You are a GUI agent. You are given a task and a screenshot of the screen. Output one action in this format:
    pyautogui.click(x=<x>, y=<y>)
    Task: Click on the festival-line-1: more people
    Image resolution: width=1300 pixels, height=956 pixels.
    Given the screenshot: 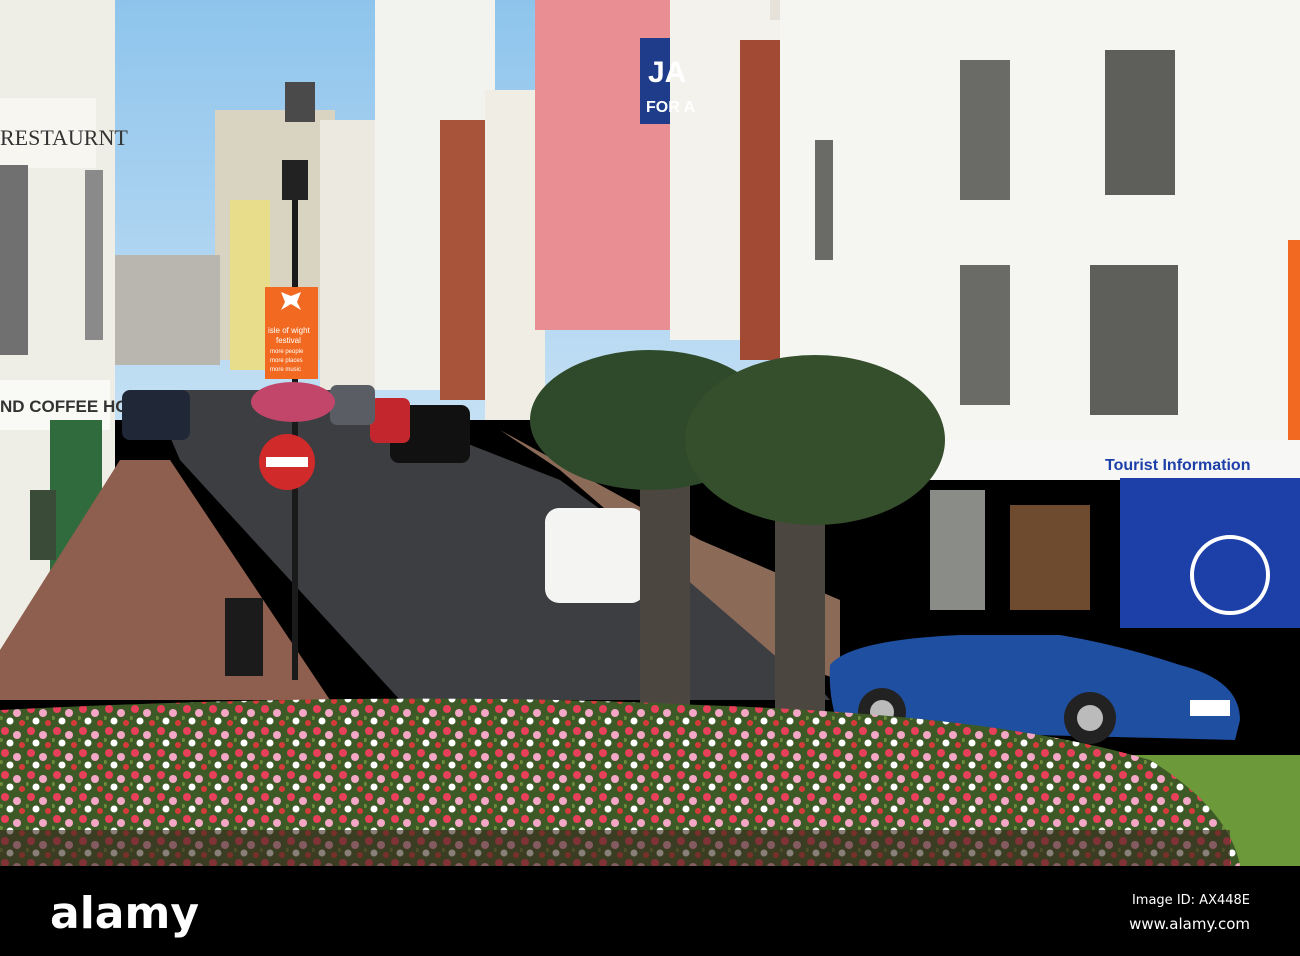 What is the action you would take?
    pyautogui.click(x=287, y=352)
    